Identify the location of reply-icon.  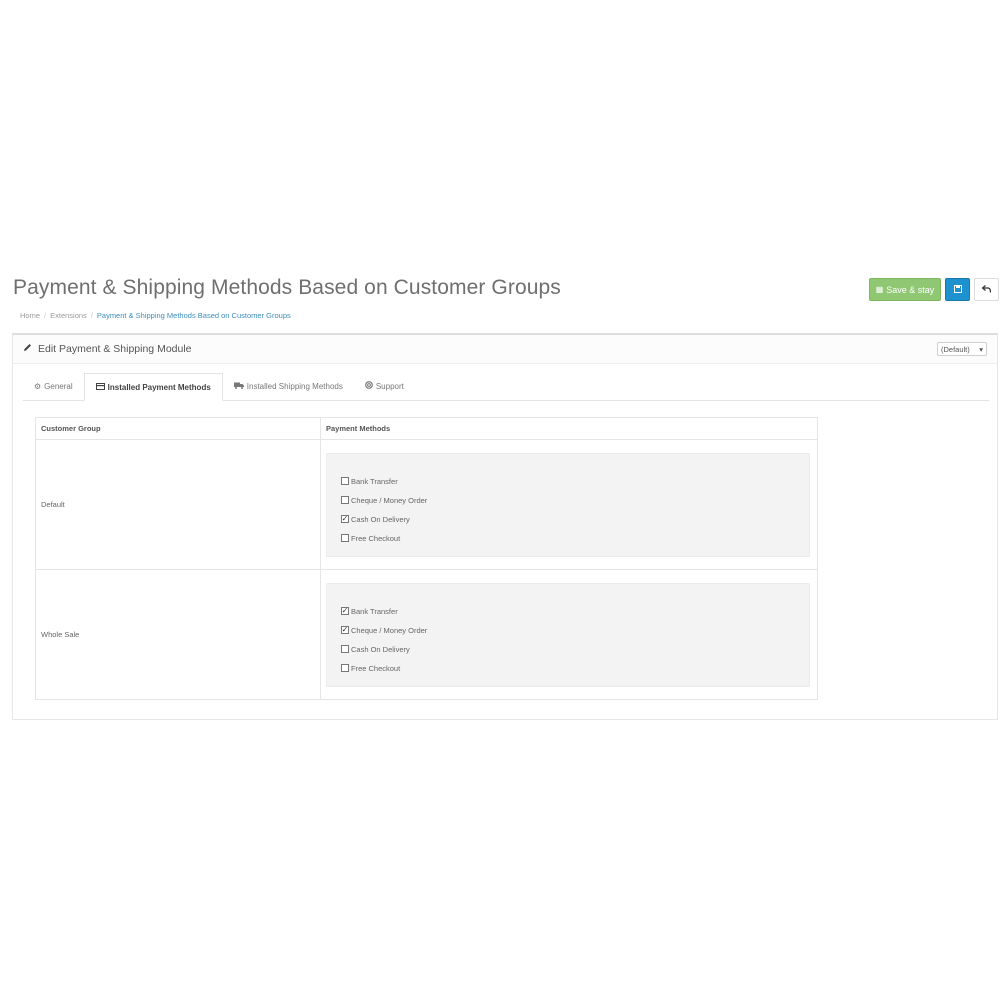
(986, 289).